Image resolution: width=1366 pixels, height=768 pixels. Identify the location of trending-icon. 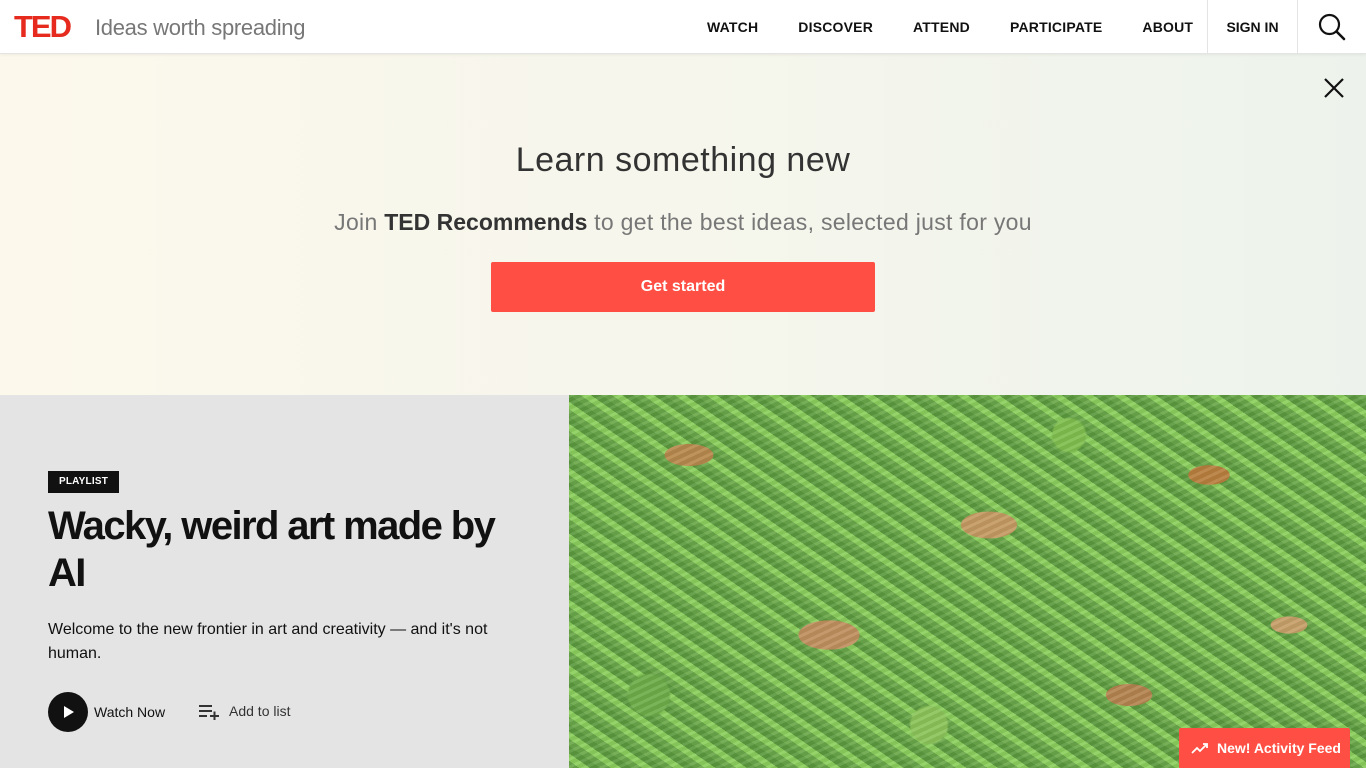
(1199, 748).